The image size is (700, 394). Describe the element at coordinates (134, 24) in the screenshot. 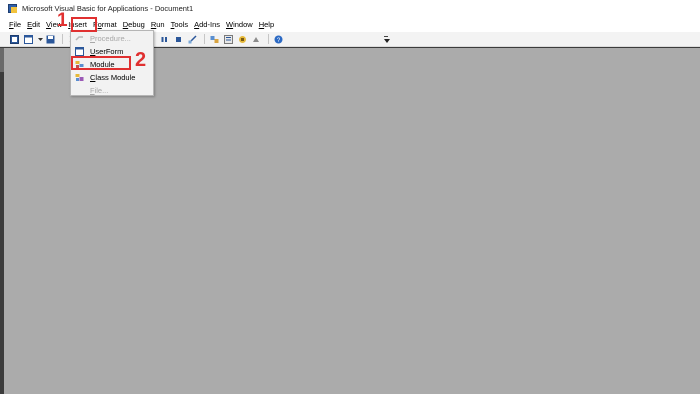

I see `menu-debug: Debug` at that location.